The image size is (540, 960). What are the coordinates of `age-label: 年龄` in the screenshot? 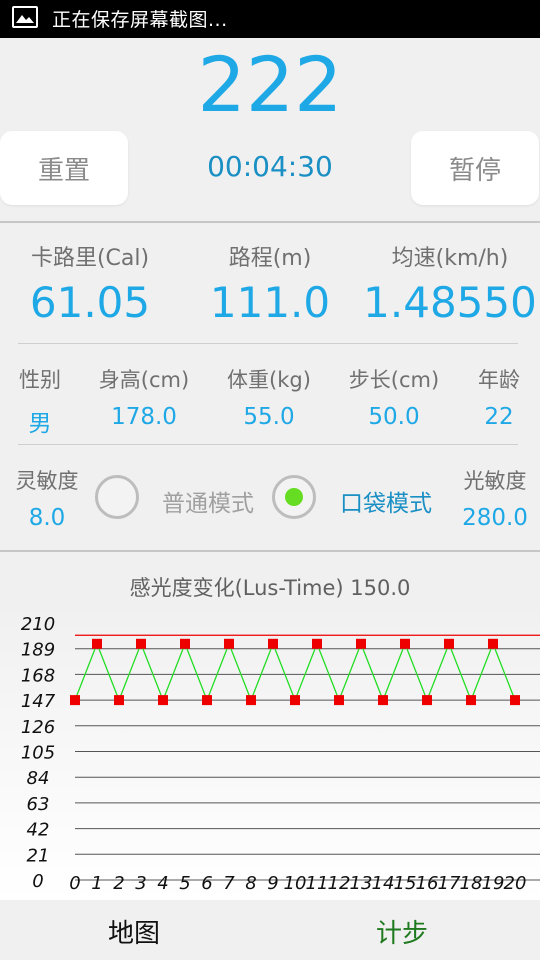 It's located at (499, 380).